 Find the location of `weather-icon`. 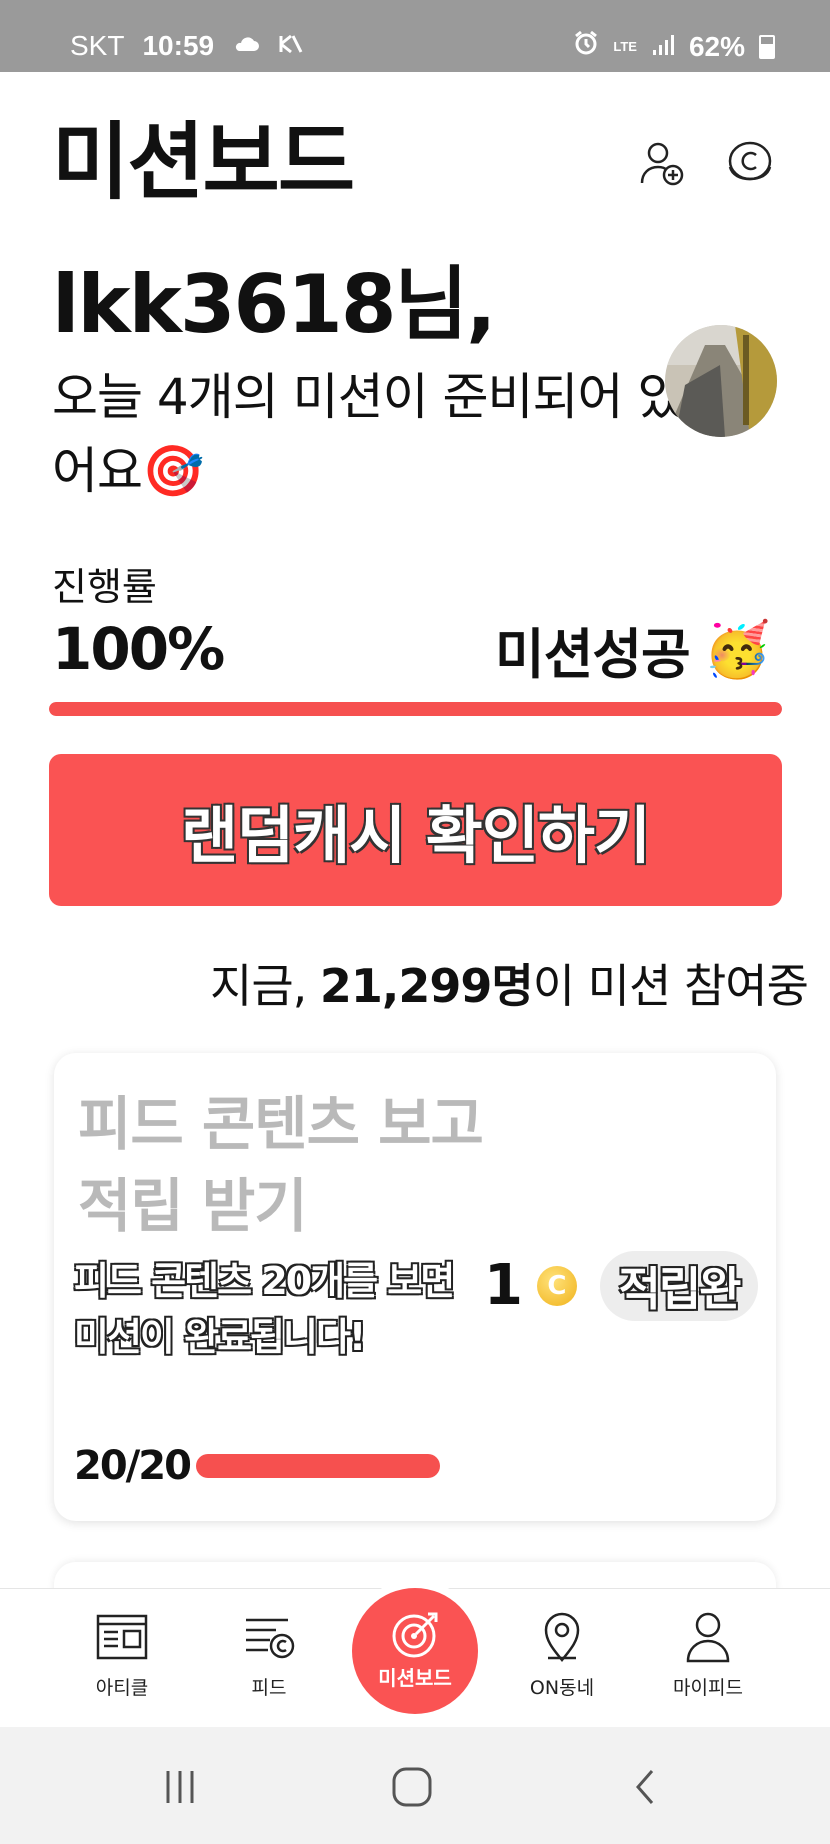

weather-icon is located at coordinates (246, 46).